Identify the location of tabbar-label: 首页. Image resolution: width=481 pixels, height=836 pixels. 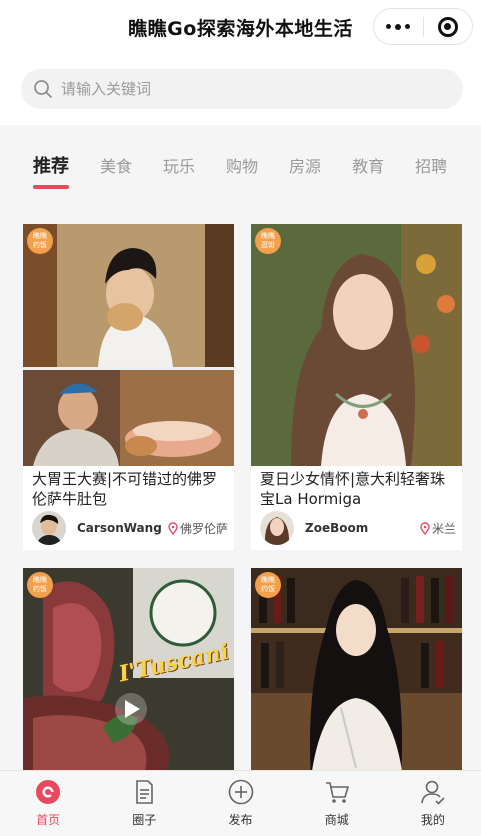
(48, 820).